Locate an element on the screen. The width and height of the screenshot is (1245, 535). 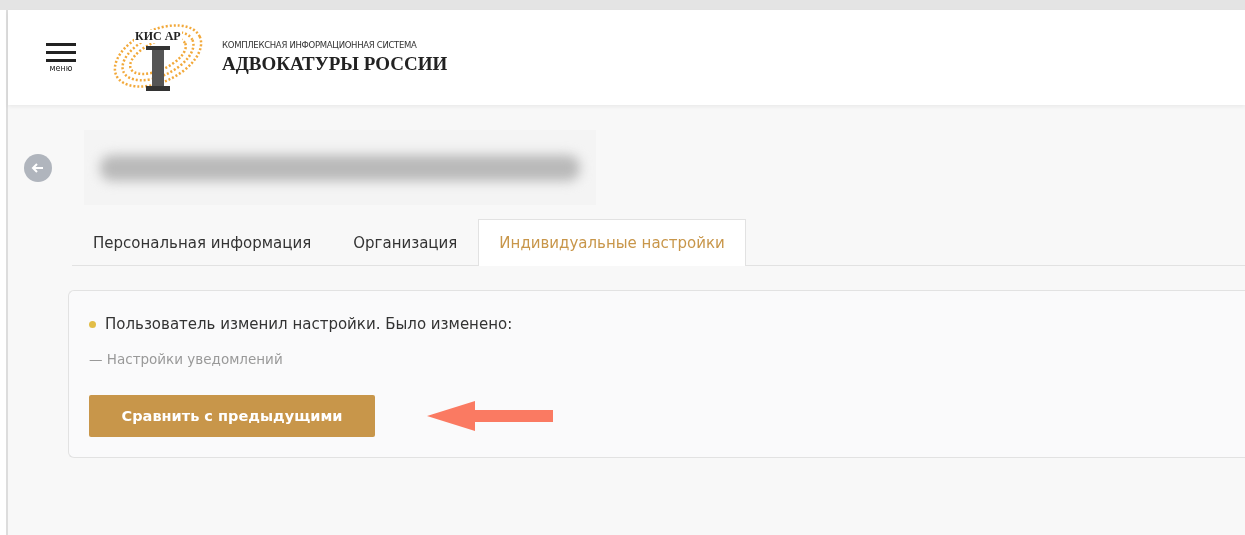
tab: Организация is located at coordinates (405, 242).